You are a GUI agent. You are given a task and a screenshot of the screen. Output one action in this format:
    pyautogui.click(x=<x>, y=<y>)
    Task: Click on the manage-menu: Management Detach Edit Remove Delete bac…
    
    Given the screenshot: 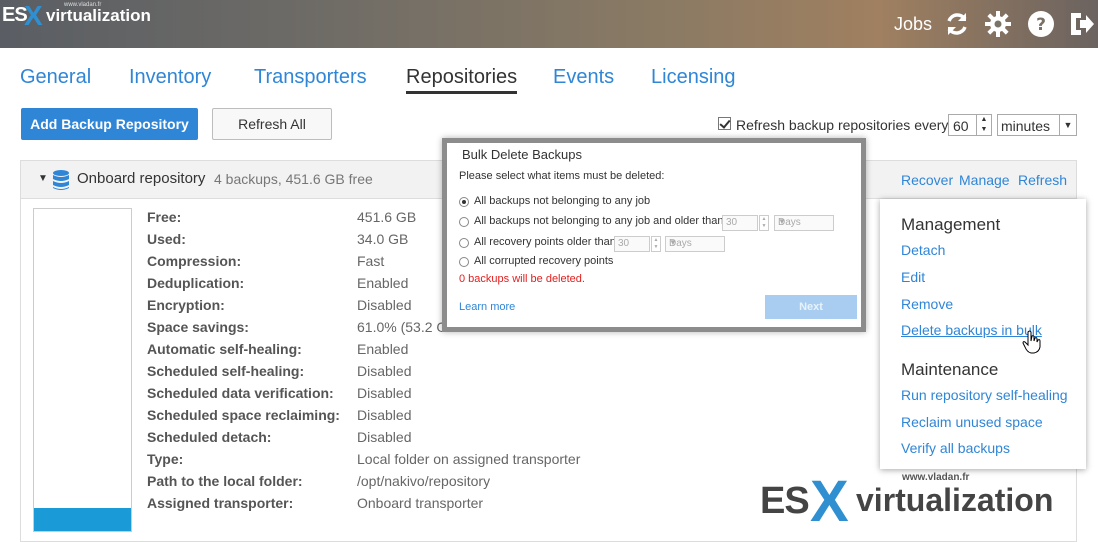 What is the action you would take?
    pyautogui.click(x=983, y=334)
    